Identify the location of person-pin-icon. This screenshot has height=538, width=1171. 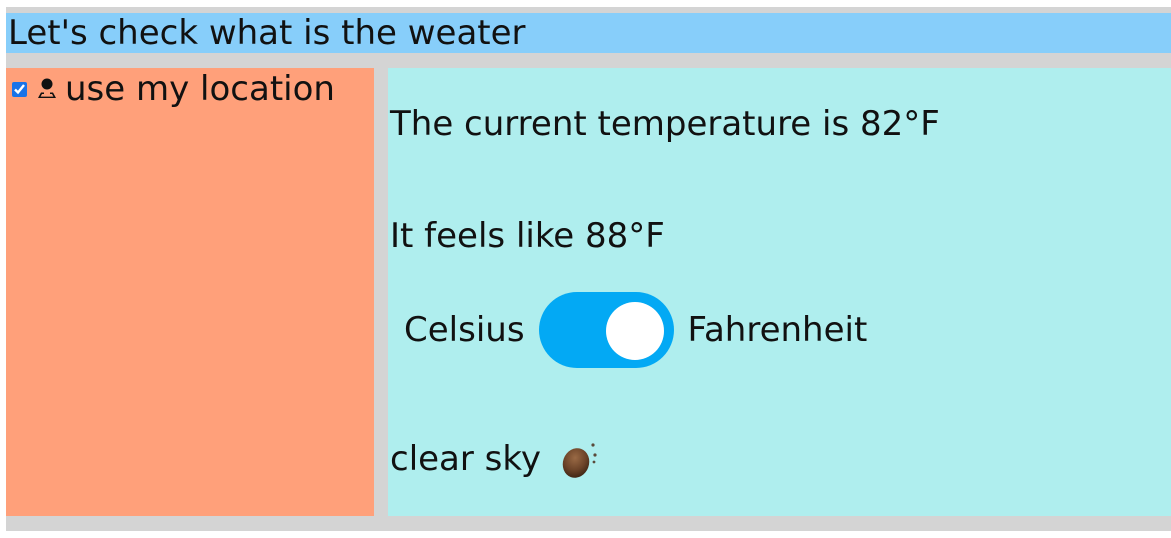
(47, 89).